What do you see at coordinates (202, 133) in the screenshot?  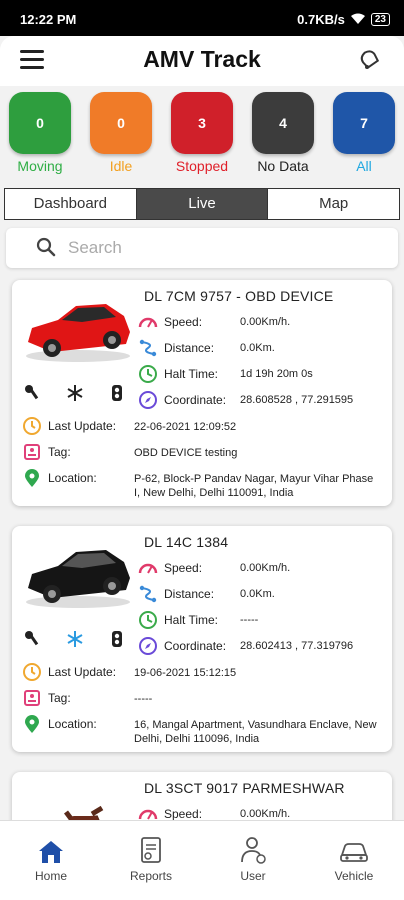 I see `status-filter-stopped: 3 Stopped` at bounding box center [202, 133].